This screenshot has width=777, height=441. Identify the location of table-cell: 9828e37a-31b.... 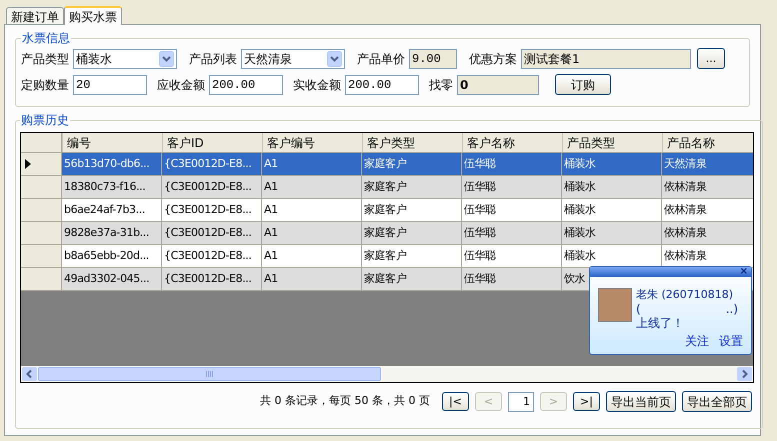
(112, 233).